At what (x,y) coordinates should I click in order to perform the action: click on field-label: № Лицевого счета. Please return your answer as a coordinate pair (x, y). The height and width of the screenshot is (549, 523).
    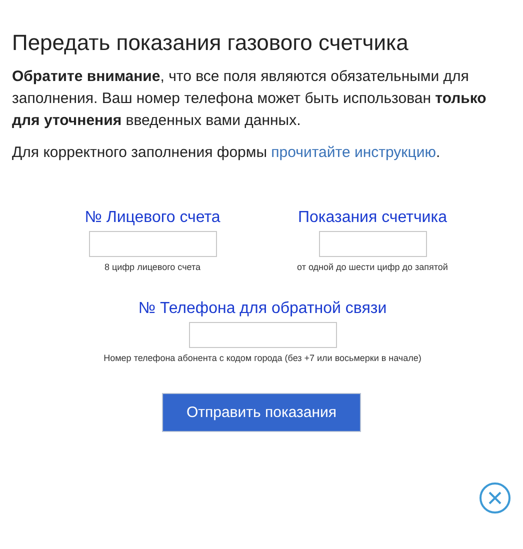
    Looking at the image, I should click on (152, 218).